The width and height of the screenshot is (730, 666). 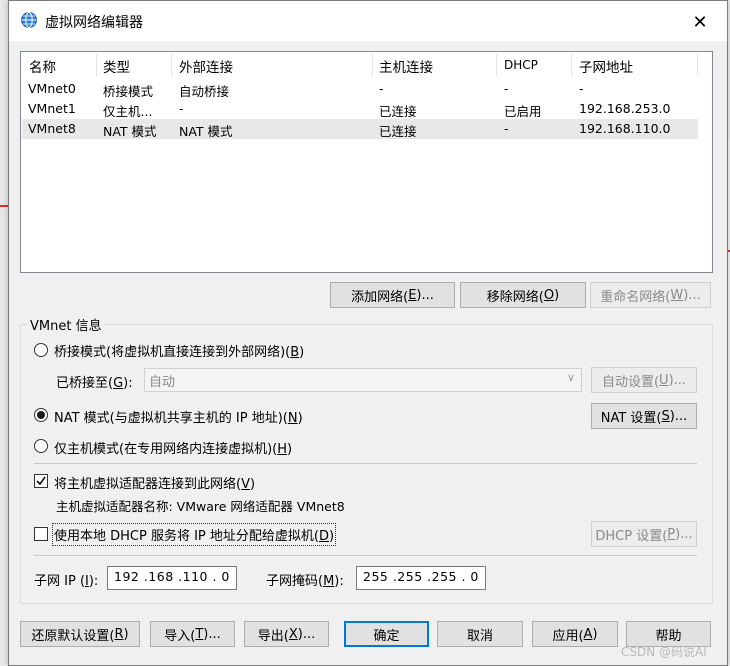 I want to click on apply-hotkey: A, so click(x=588, y=634).